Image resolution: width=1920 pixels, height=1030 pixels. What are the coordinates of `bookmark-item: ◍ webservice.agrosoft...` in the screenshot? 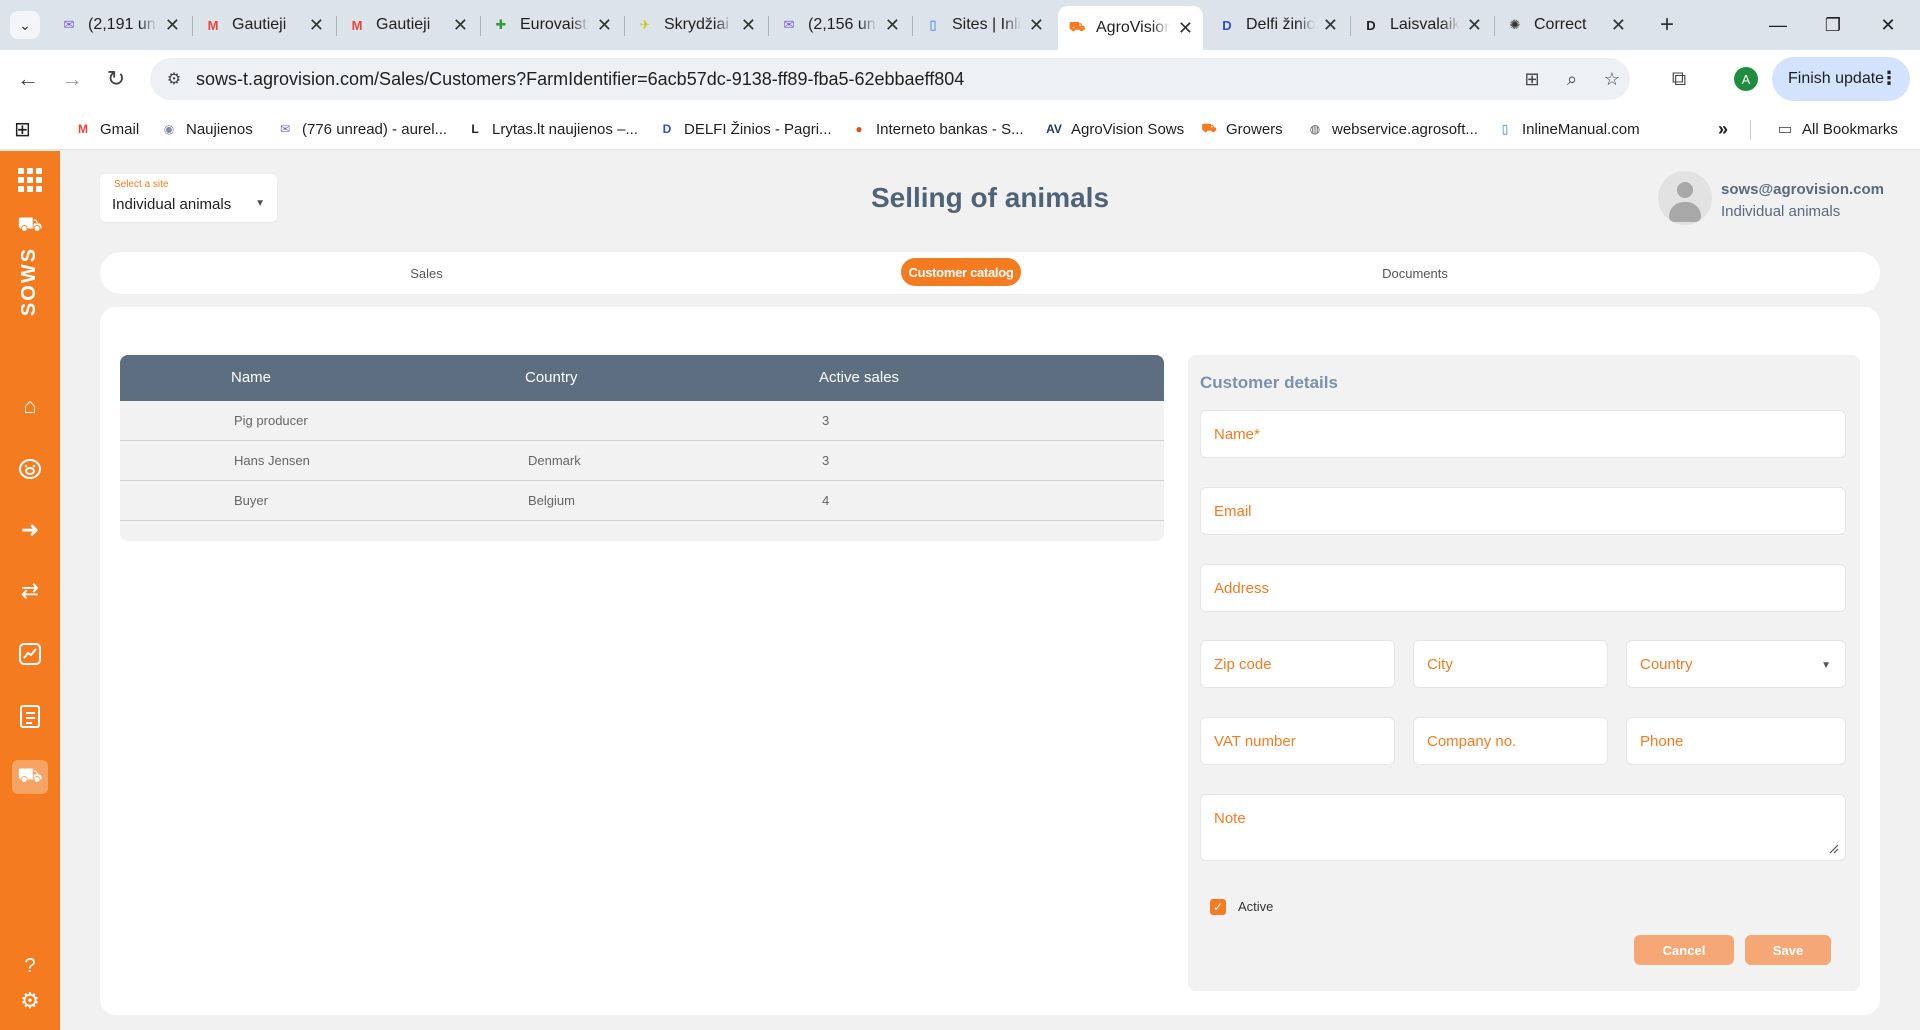 It's located at (1392, 129).